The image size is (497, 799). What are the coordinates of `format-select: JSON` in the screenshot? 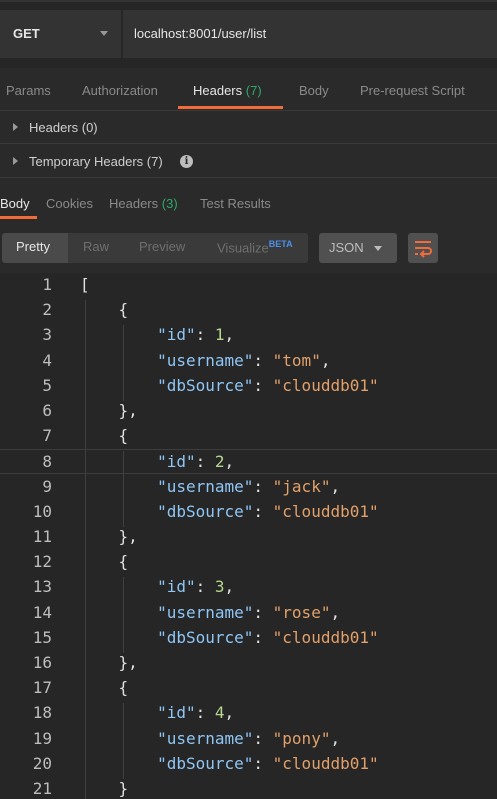 It's located at (358, 248).